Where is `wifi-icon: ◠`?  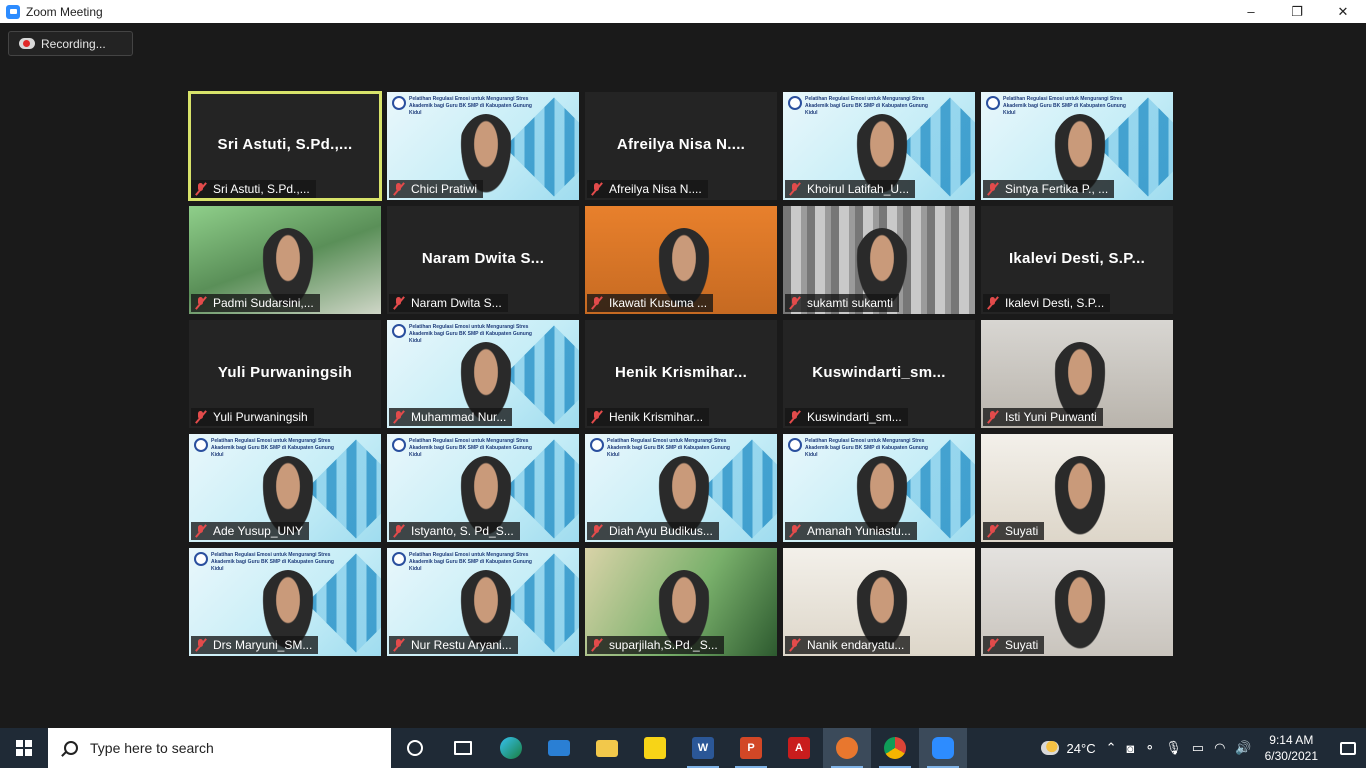 wifi-icon: ◠ is located at coordinates (1219, 748).